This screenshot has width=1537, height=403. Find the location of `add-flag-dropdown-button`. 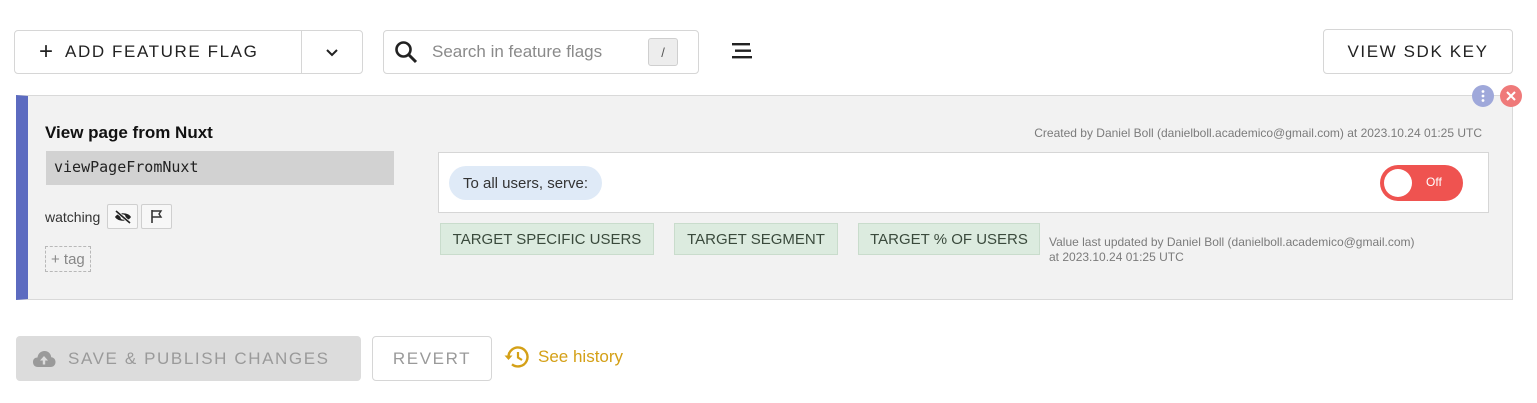

add-flag-dropdown-button is located at coordinates (332, 52).